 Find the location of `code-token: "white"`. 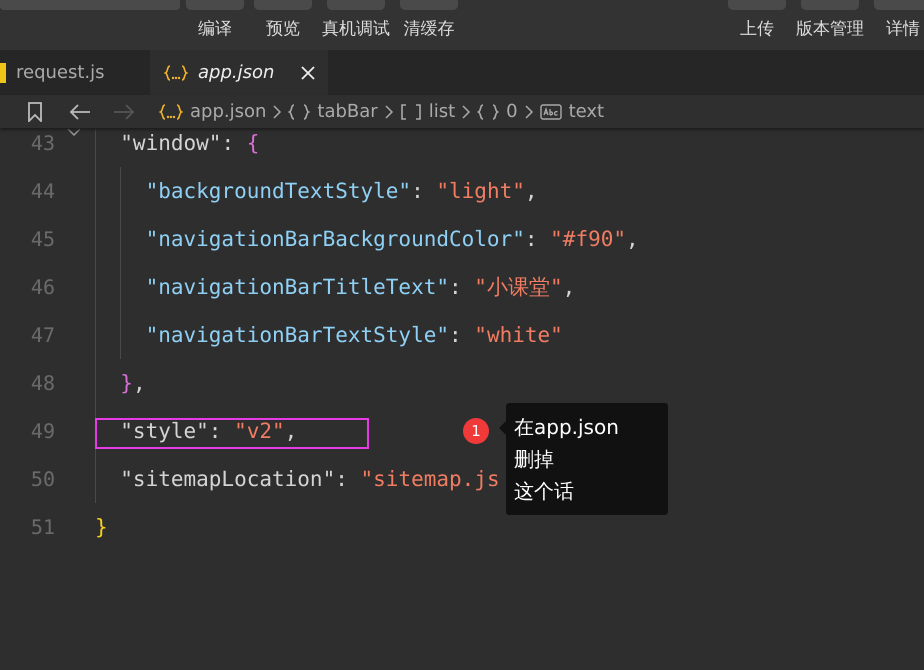

code-token: "white" is located at coordinates (518, 335).